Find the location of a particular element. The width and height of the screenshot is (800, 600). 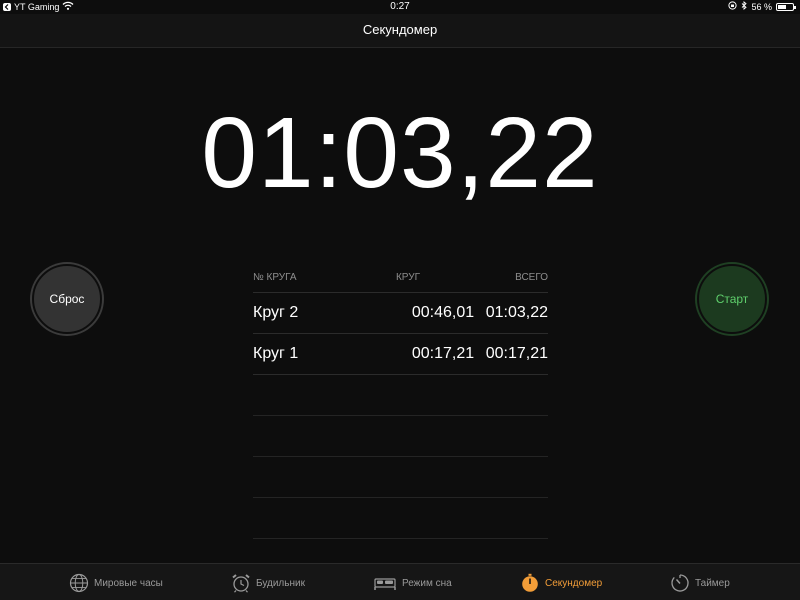

tab-bedtime: Режим сна is located at coordinates (412, 583).